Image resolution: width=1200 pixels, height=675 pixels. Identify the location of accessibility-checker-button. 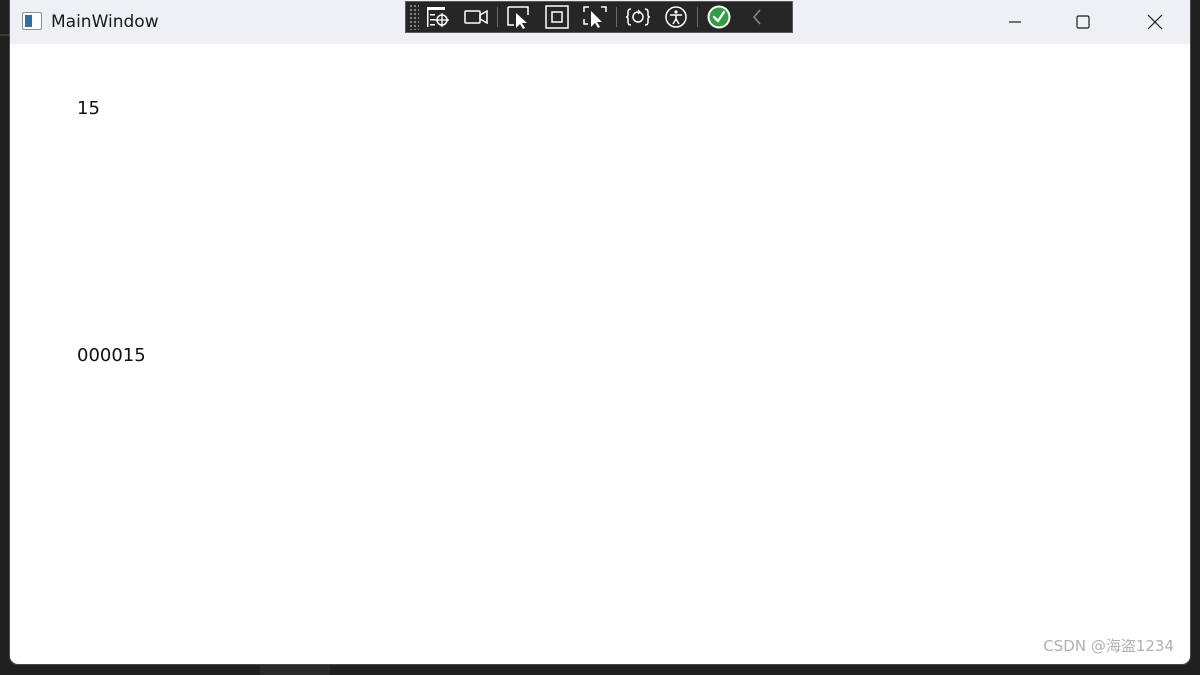
(676, 17).